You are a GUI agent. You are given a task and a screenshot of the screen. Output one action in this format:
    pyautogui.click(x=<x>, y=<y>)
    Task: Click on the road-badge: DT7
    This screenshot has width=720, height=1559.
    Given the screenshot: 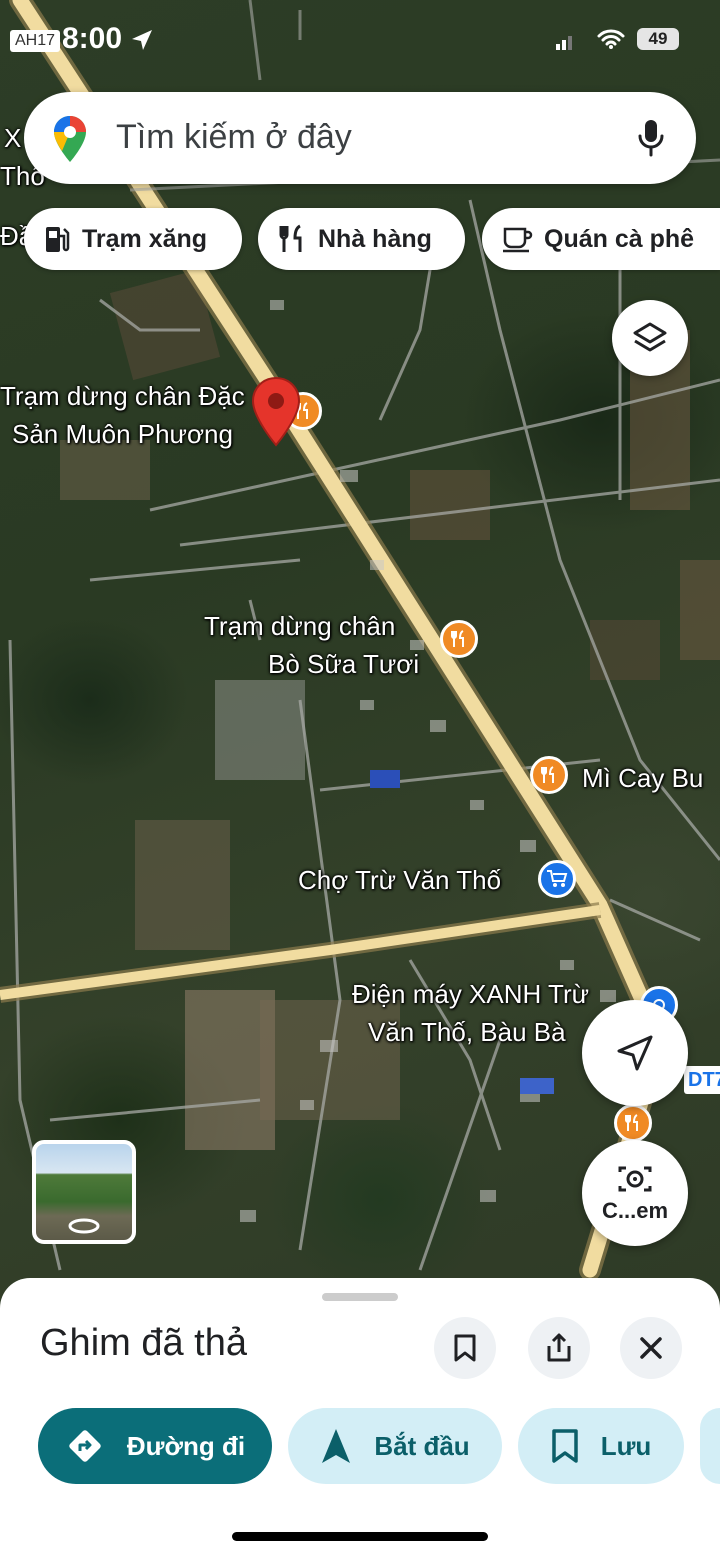 What is the action you would take?
    pyautogui.click(x=702, y=1080)
    